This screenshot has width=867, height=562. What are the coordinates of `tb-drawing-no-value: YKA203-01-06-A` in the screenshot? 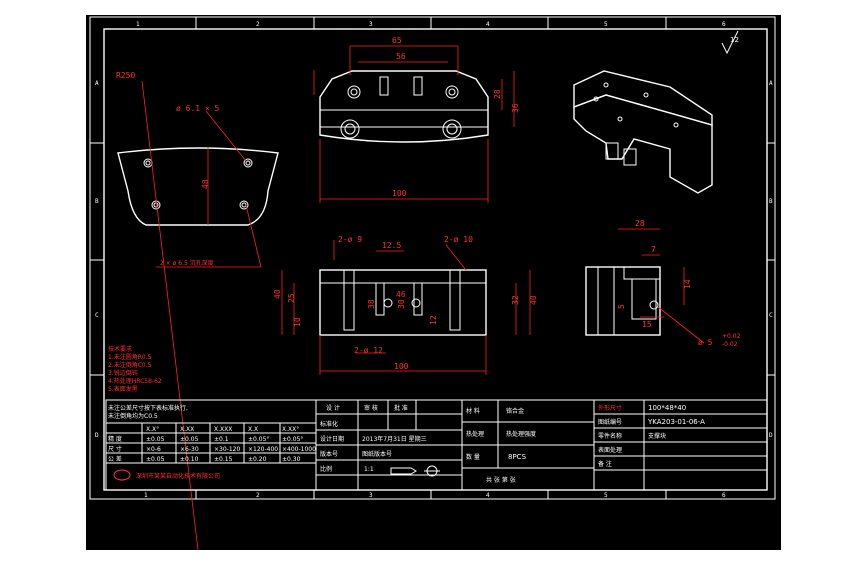 It's located at (676, 422).